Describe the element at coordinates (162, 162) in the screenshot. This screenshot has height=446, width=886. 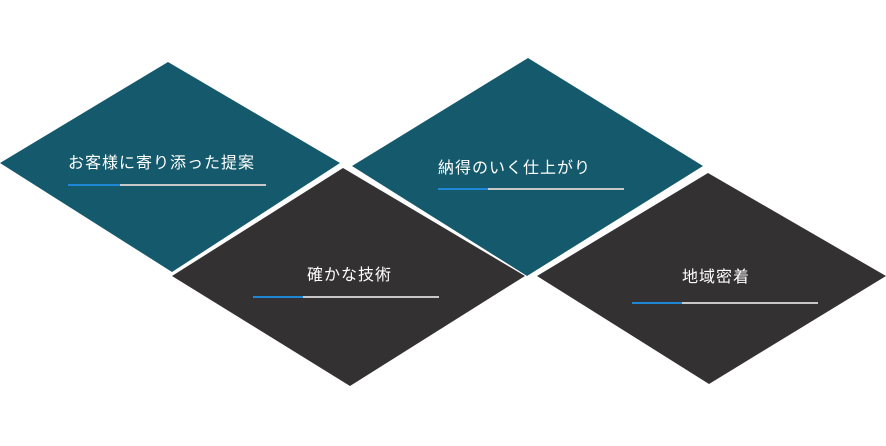
I see `card-label-proposal: お客様に寄り添った提案` at that location.